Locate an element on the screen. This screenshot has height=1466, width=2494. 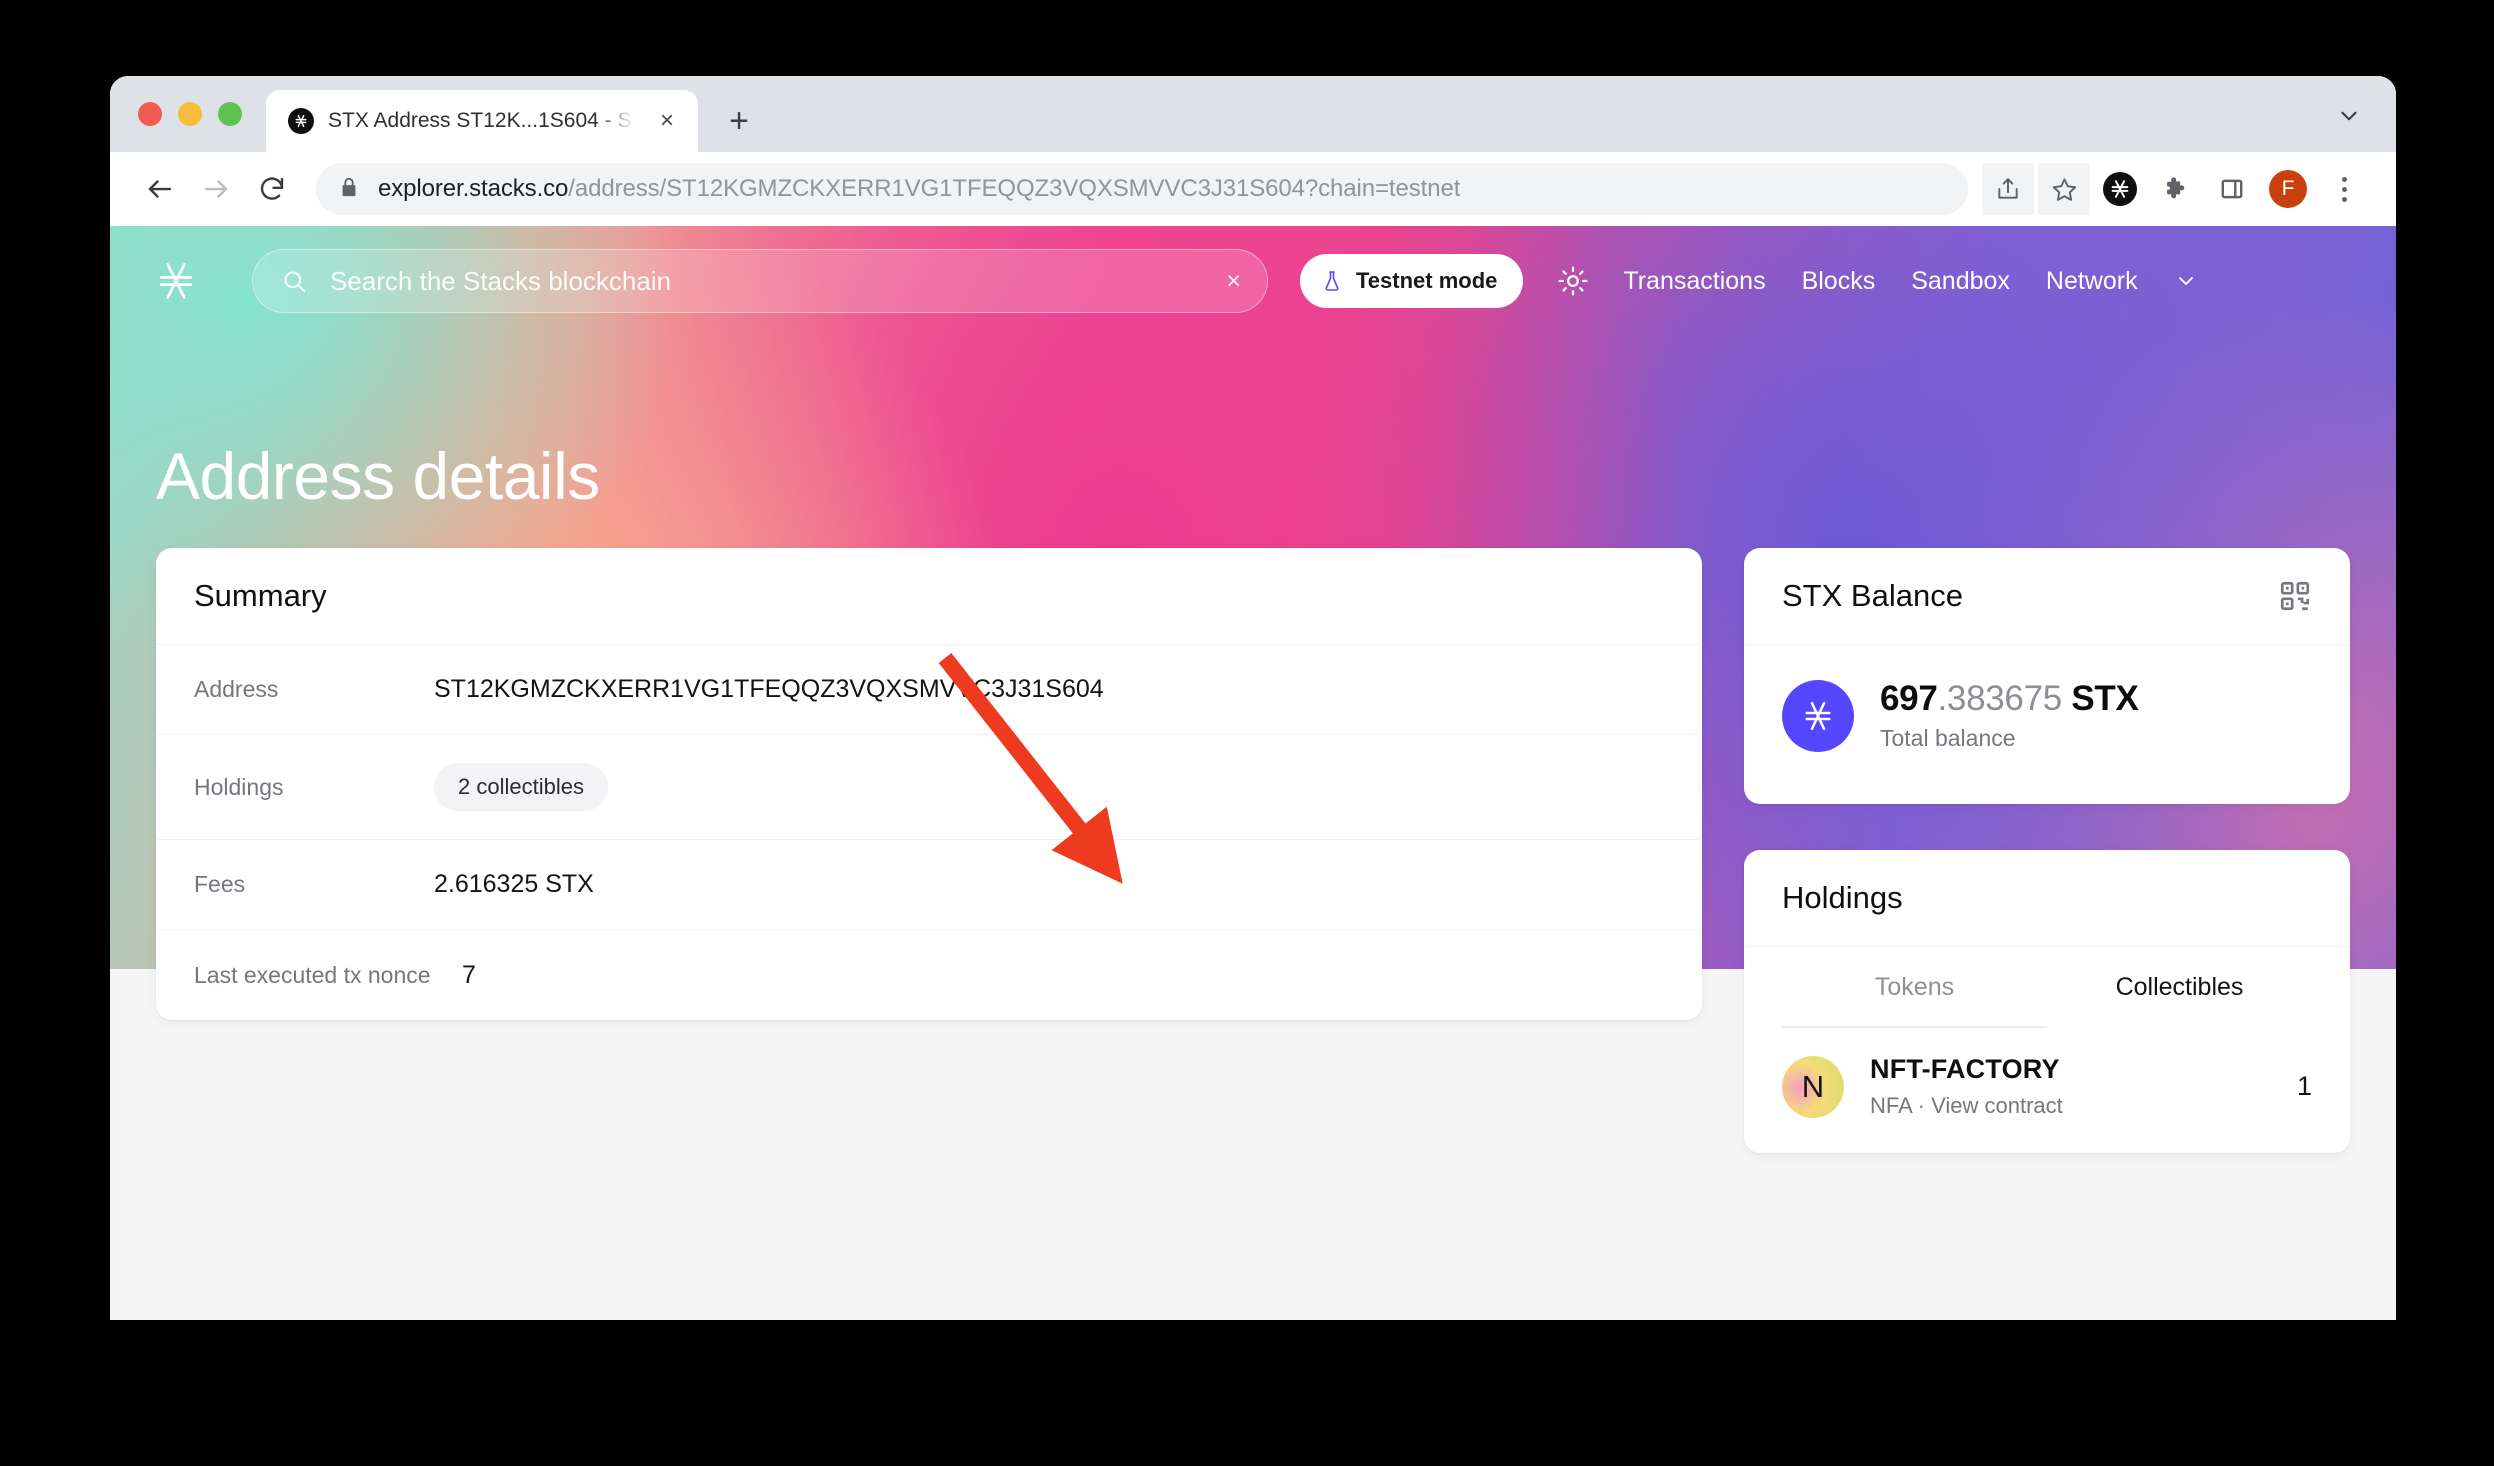
toolbar-icons: F is located at coordinates (2176, 189).